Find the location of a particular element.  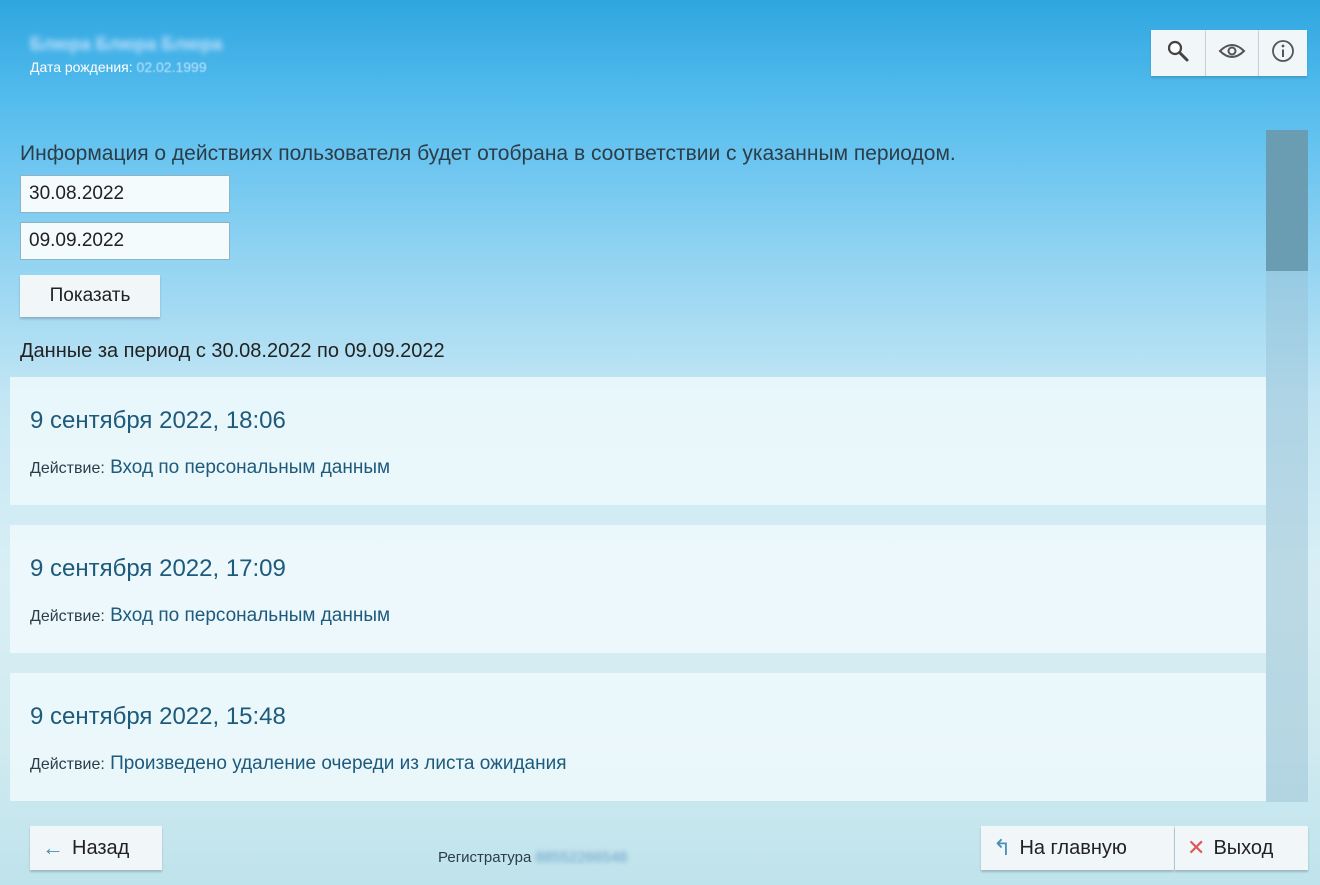

registry-info: Регистратура 88552266548 is located at coordinates (532, 857).